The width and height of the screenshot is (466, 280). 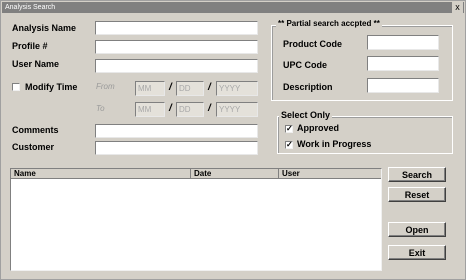 I want to click on column-header-user: User, so click(x=330, y=174).